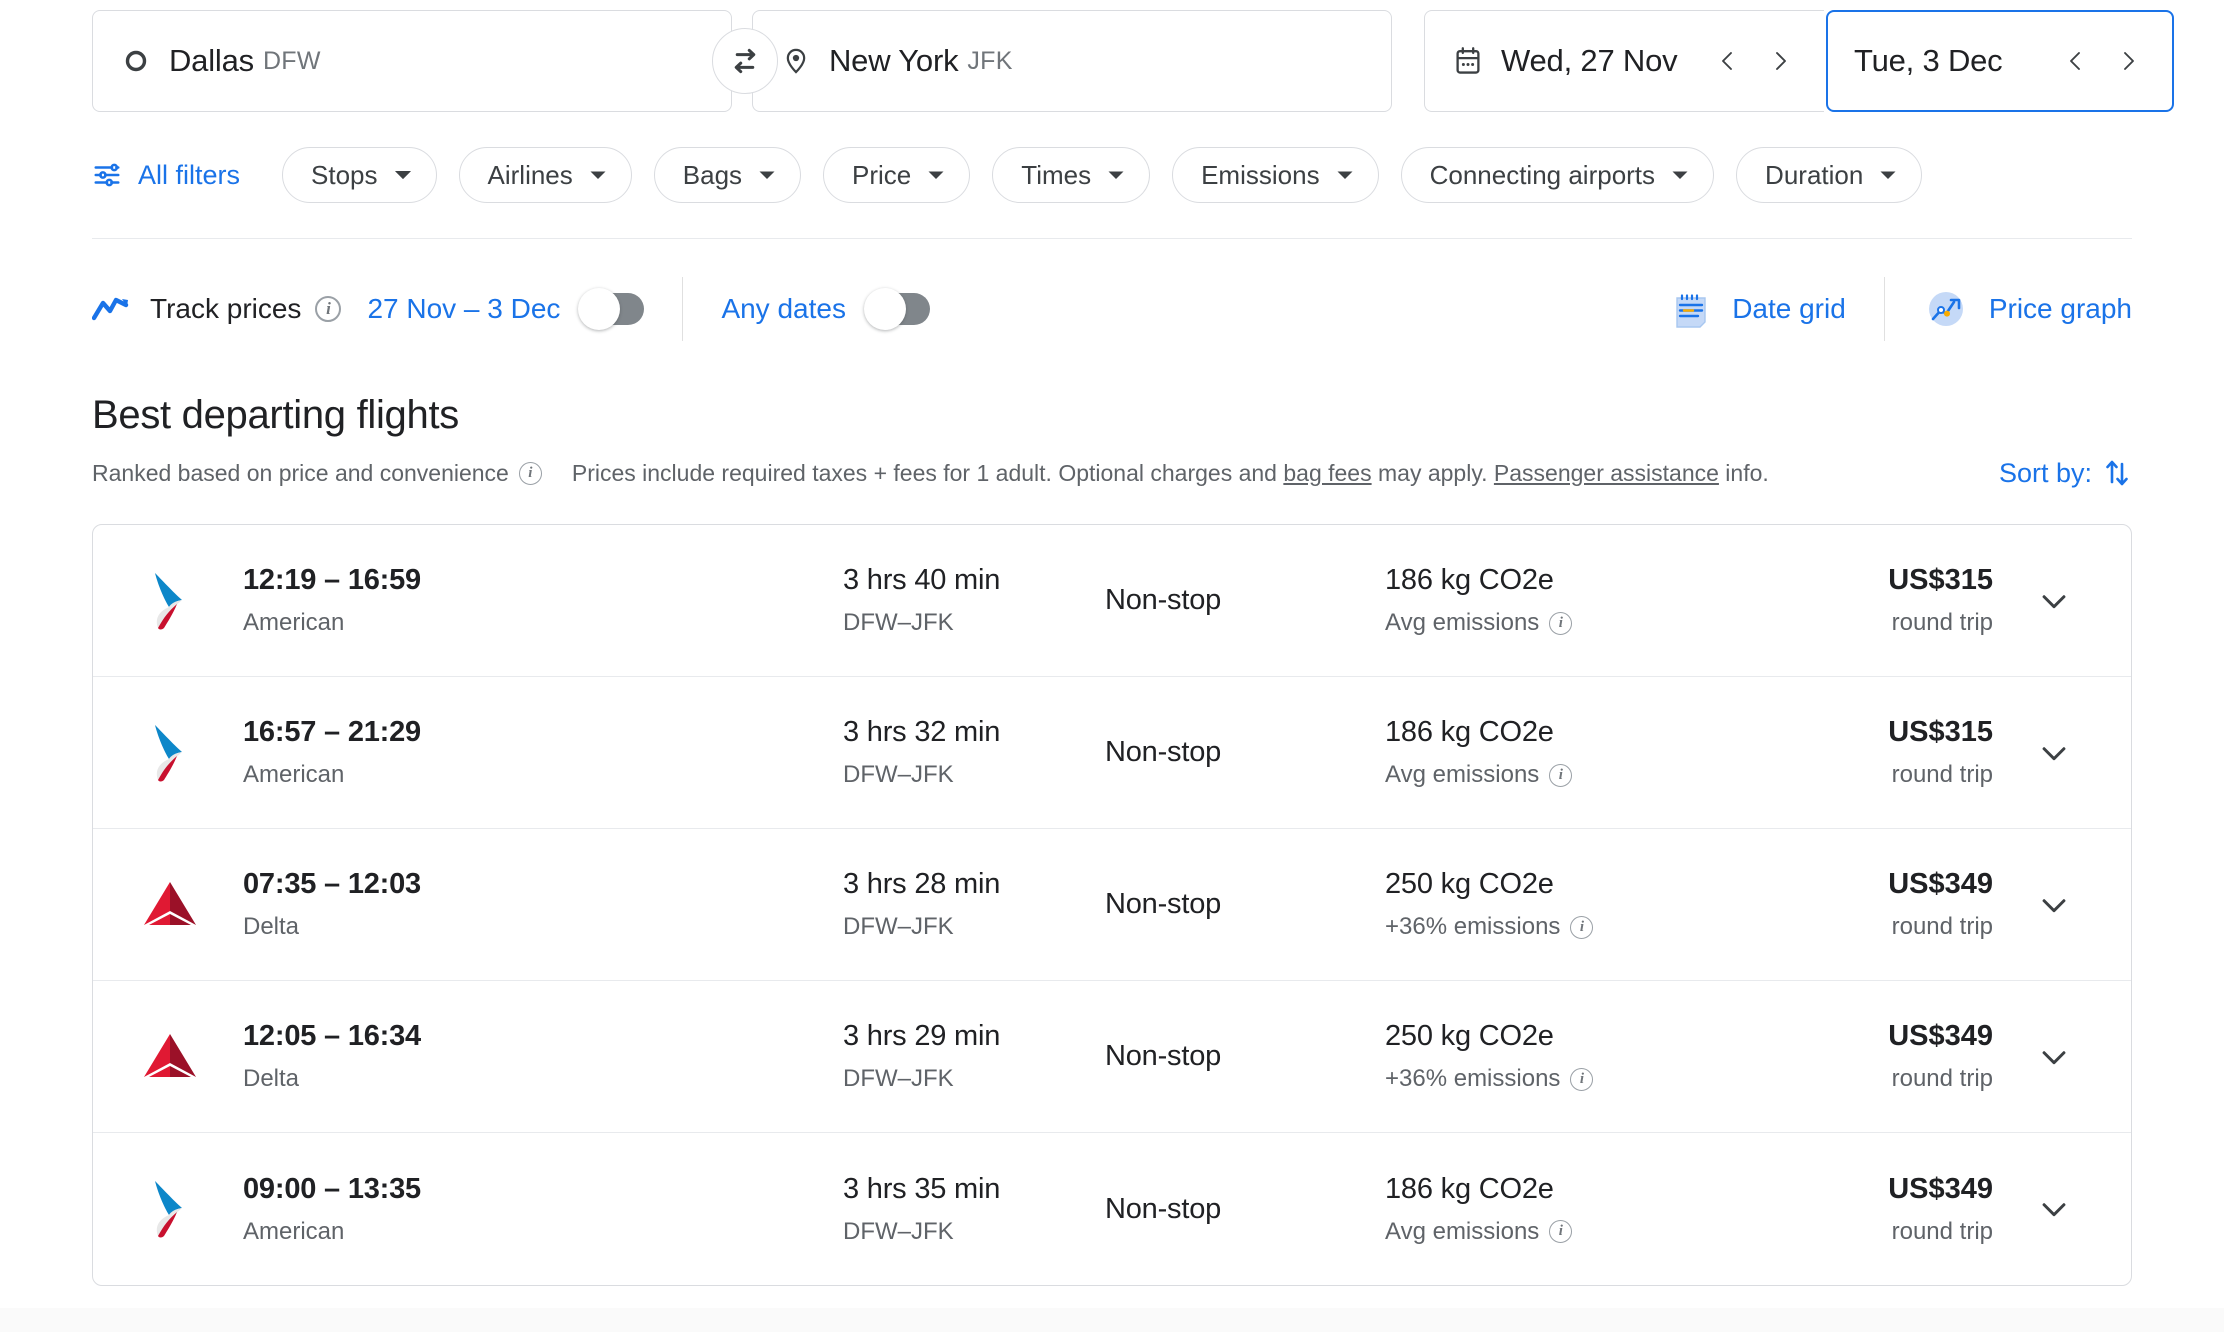 The width and height of the screenshot is (2224, 1332). I want to click on flight-airline: Delta, so click(271, 1078).